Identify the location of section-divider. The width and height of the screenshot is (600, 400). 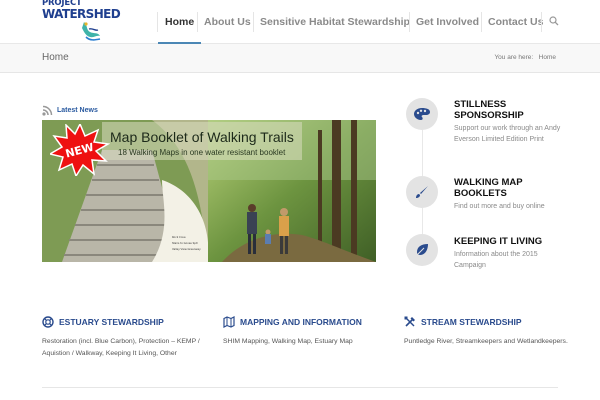
(300, 387).